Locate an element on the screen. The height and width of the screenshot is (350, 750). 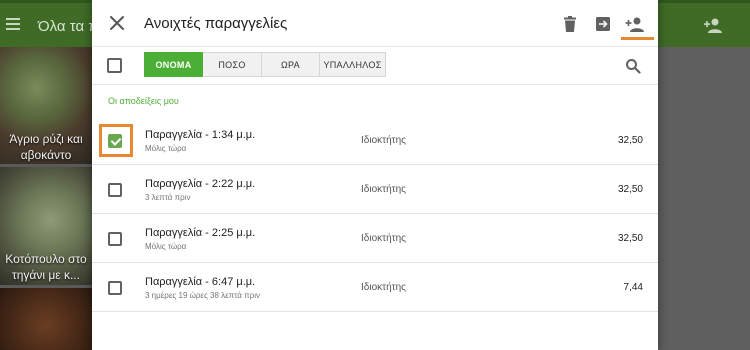
dialog-header: Ανοιχτές παραγγελίες is located at coordinates (375, 23).